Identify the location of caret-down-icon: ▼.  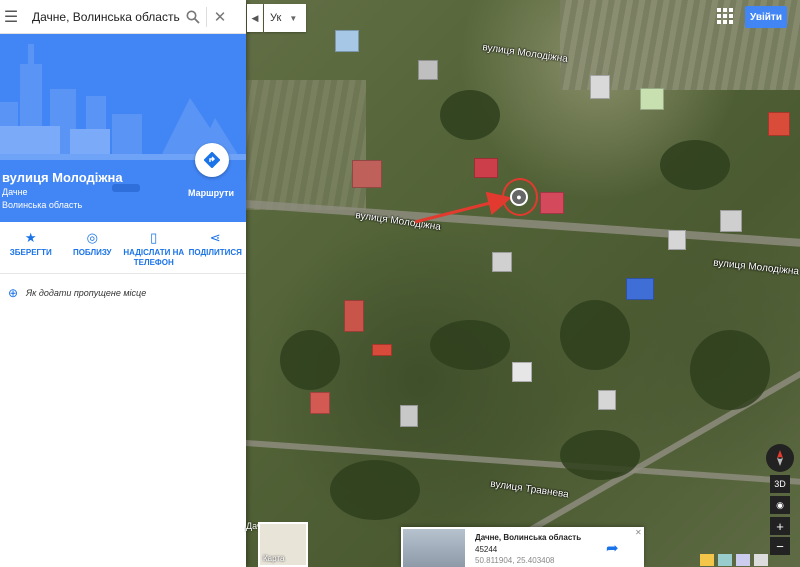
(293, 18).